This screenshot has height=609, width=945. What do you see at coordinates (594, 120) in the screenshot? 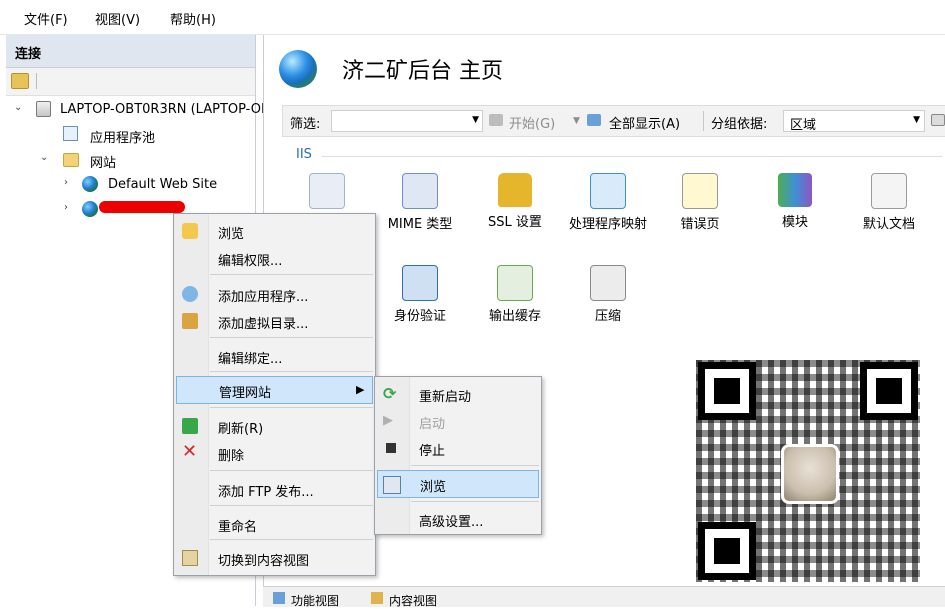
I see `show-all-icon` at bounding box center [594, 120].